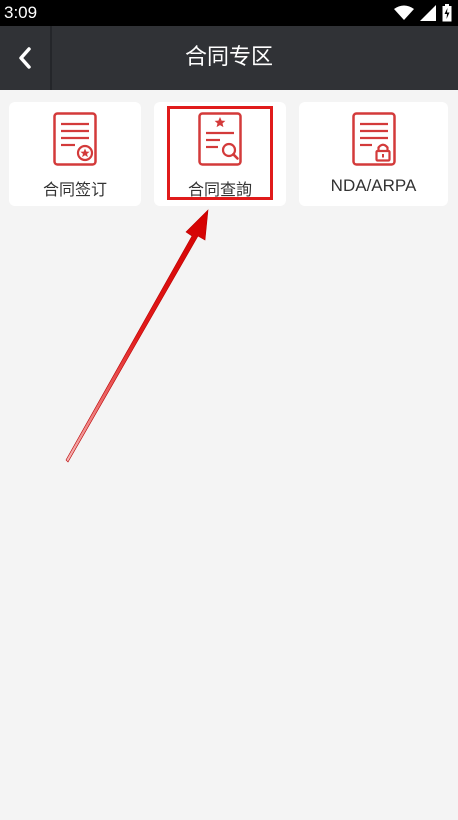 The height and width of the screenshot is (820, 458). I want to click on annotation-arrow, so click(137, 336).